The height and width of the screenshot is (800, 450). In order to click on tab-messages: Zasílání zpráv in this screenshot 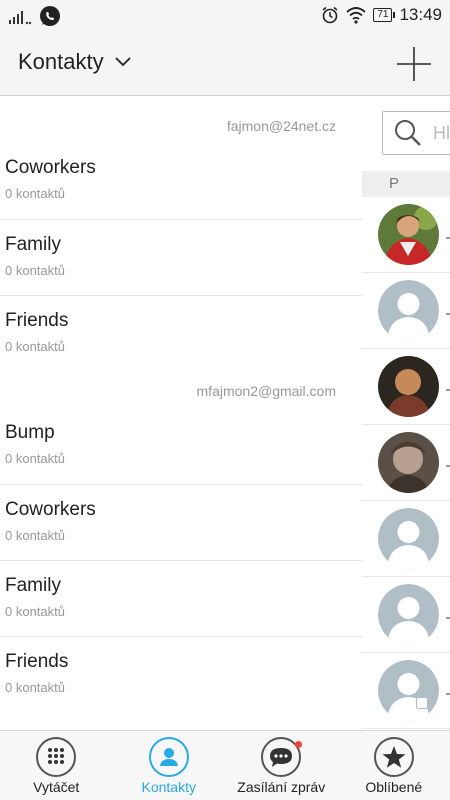, I will do `click(281, 765)`.